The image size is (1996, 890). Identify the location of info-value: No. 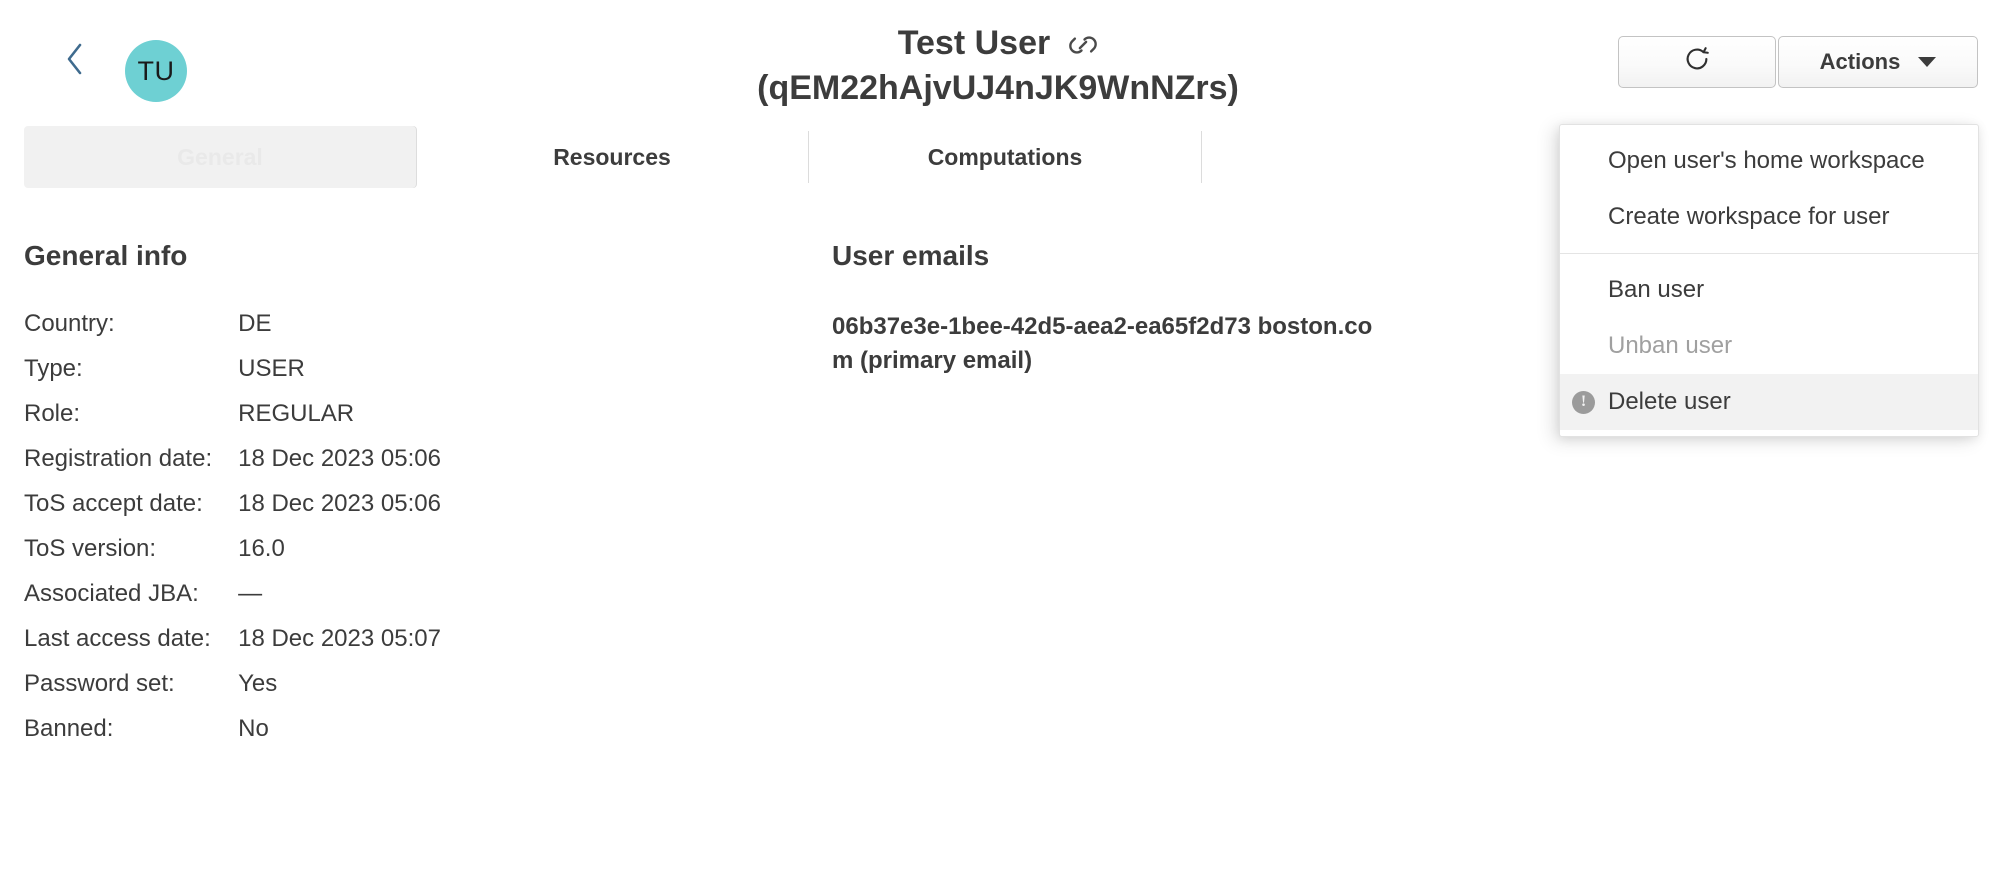
(253, 728).